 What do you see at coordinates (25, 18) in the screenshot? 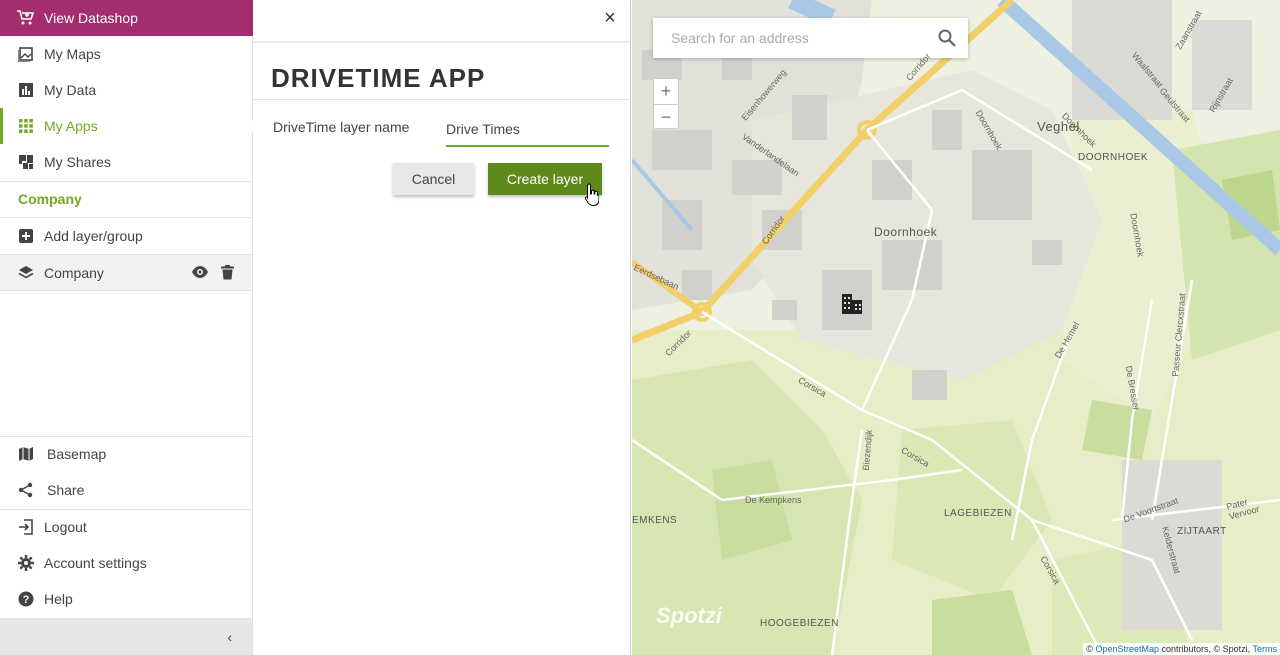
I see `cart-icon` at bounding box center [25, 18].